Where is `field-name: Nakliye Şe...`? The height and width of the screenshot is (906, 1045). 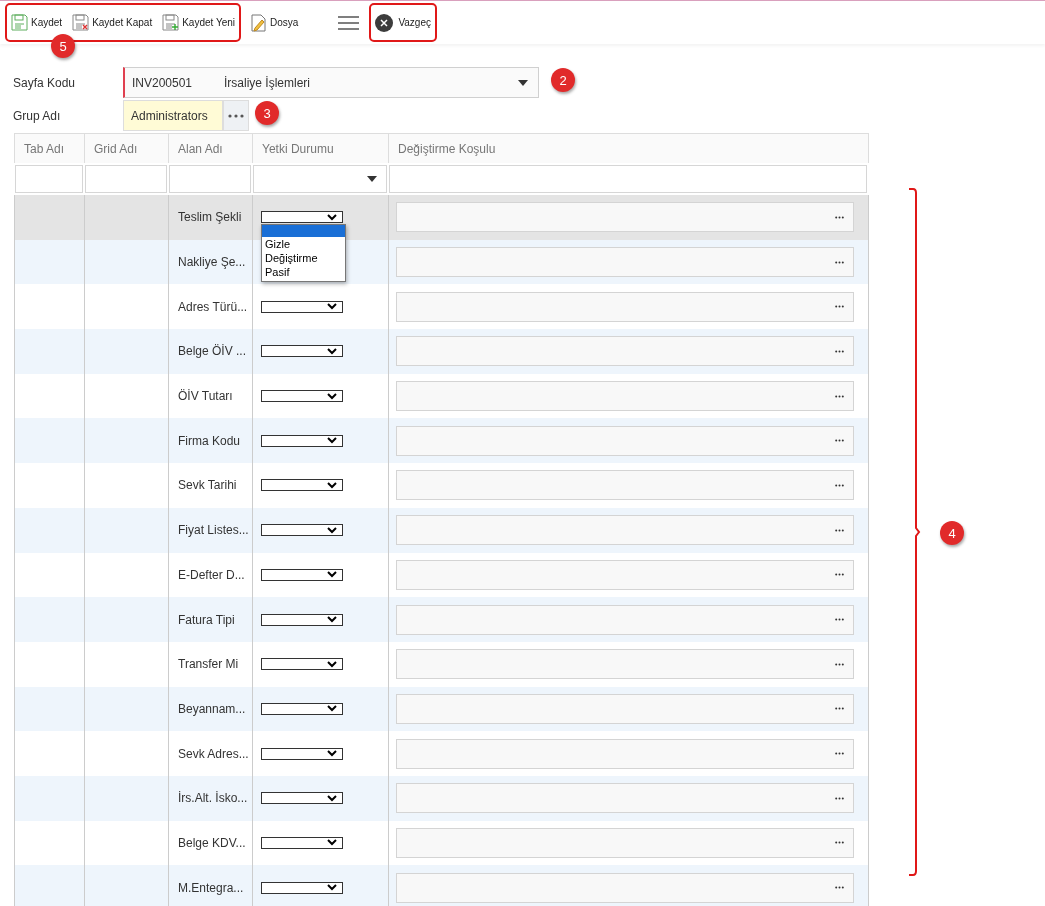 field-name: Nakliye Şe... is located at coordinates (211, 262).